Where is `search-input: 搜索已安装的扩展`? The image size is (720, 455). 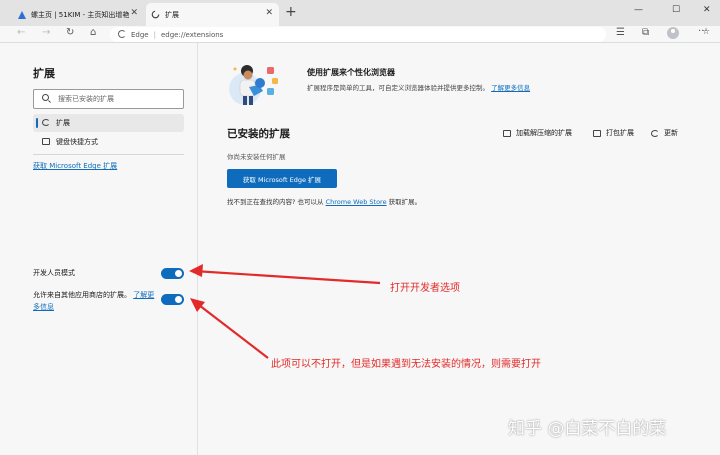 search-input: 搜索已安装的扩展 is located at coordinates (108, 99).